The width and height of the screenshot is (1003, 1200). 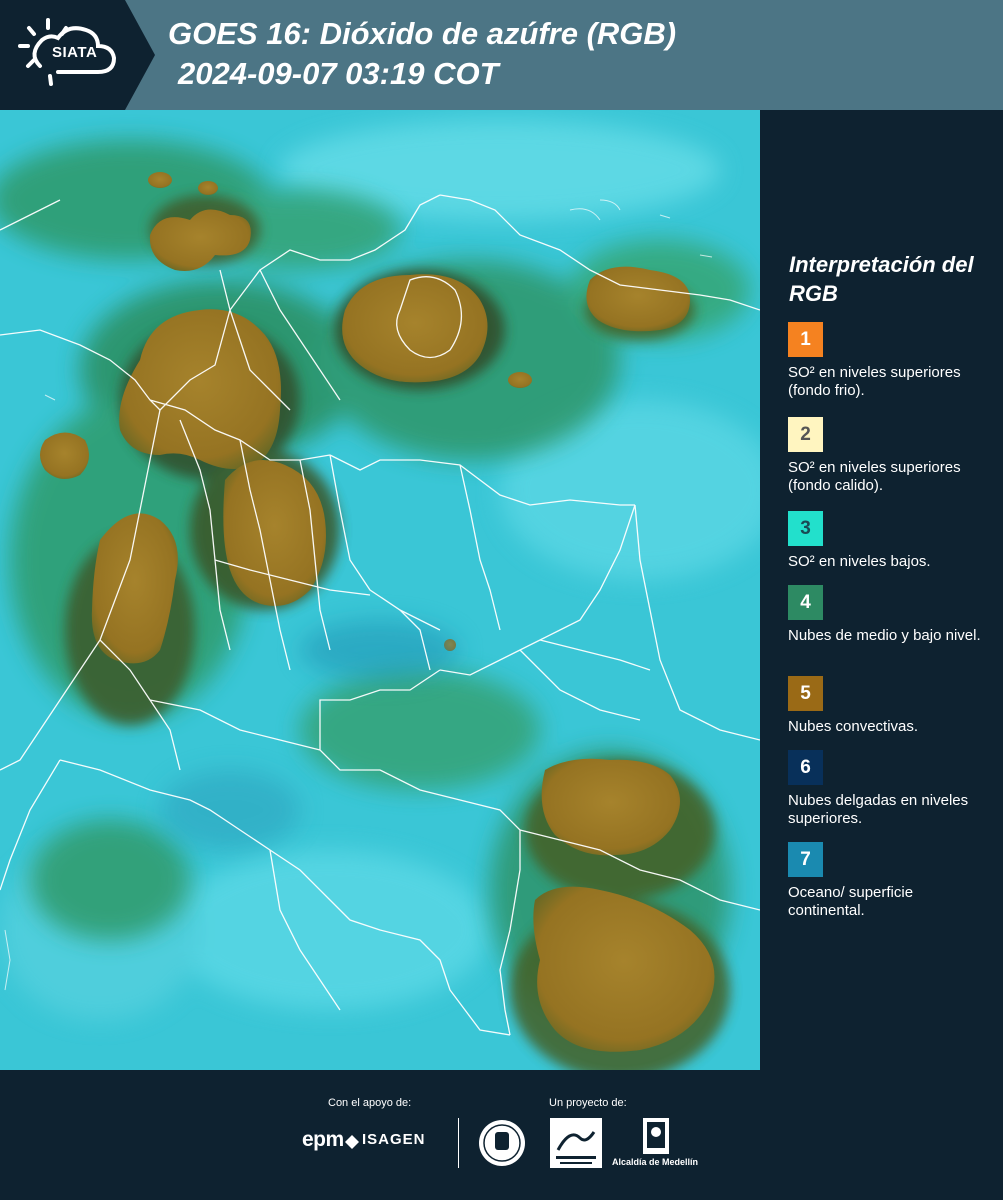 I want to click on medellin-seal, so click(x=502, y=1143).